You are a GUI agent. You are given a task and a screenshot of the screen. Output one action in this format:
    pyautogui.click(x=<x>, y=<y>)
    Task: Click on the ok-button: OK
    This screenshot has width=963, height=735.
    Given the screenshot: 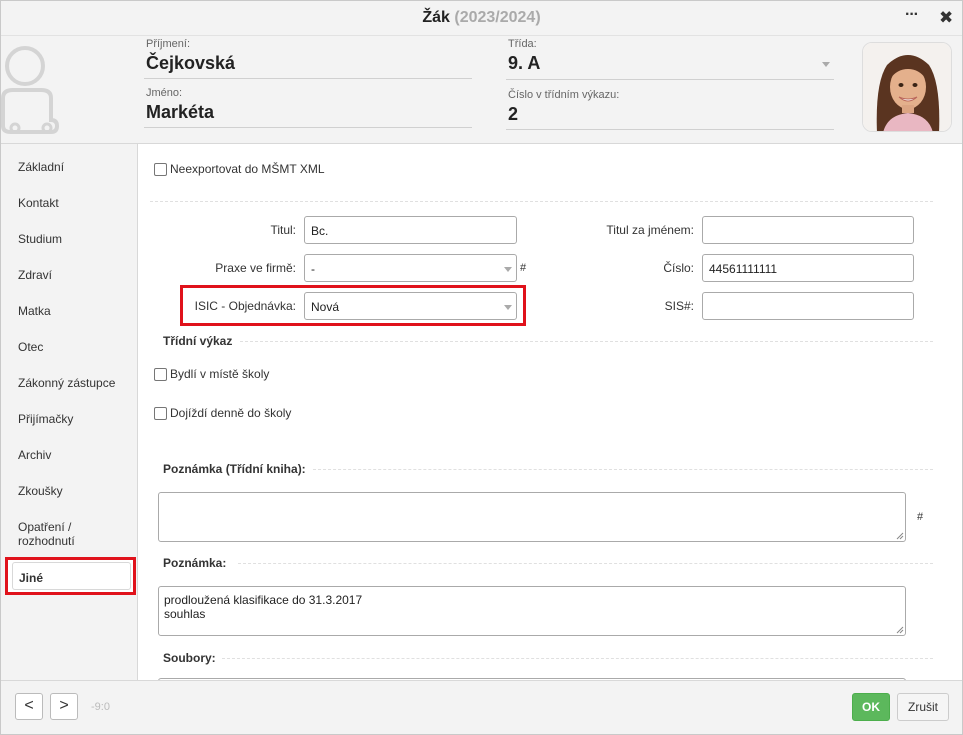 What is the action you would take?
    pyautogui.click(x=871, y=707)
    